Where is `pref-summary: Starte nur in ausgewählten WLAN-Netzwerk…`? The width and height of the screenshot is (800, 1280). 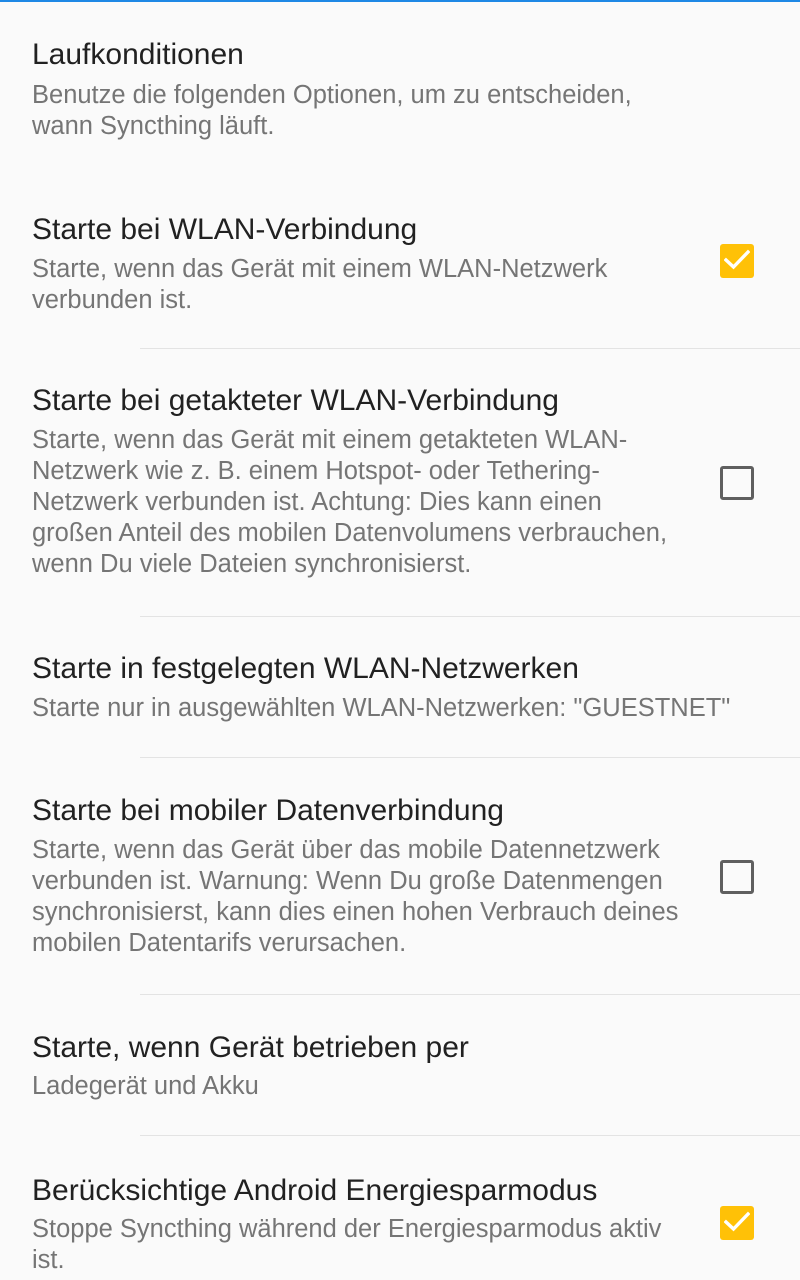
pref-summary: Starte nur in ausgewählten WLAN-Netzwerk… is located at coordinates (381, 708).